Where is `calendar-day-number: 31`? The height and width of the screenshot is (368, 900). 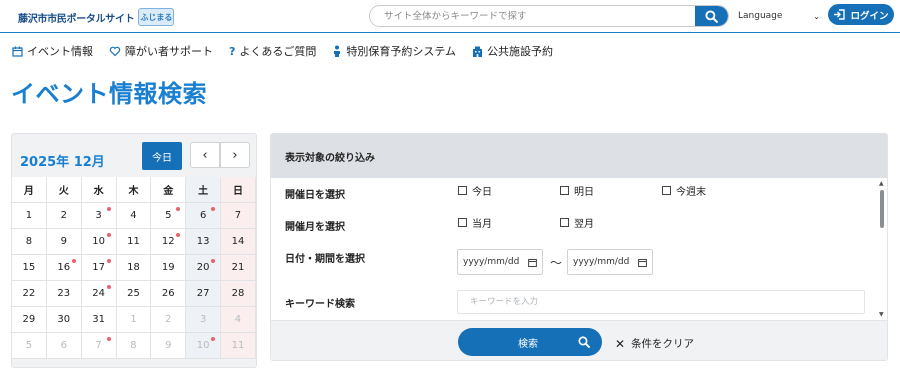 calendar-day-number: 31 is located at coordinates (98, 319).